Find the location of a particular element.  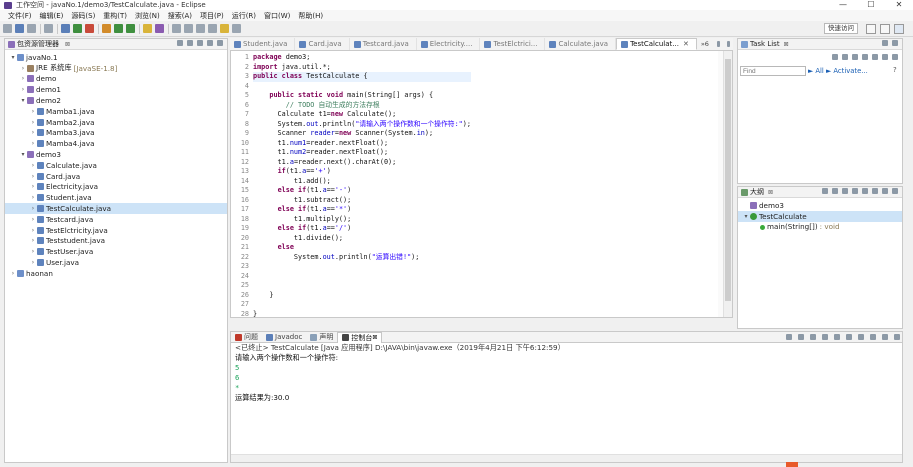

code-line: public static void main(String[] args) { is located at coordinates (362, 96).